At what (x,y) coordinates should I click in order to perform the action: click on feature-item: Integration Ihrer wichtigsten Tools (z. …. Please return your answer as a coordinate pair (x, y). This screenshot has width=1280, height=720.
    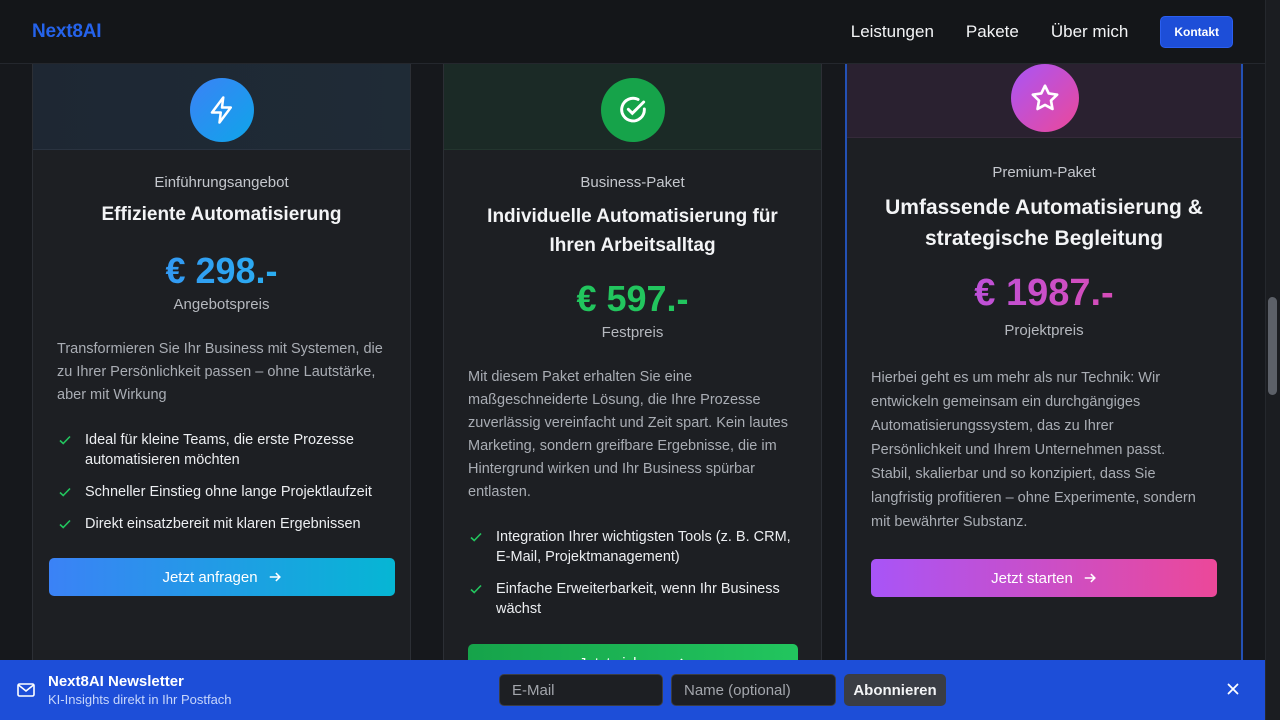
    Looking at the image, I should click on (633, 547).